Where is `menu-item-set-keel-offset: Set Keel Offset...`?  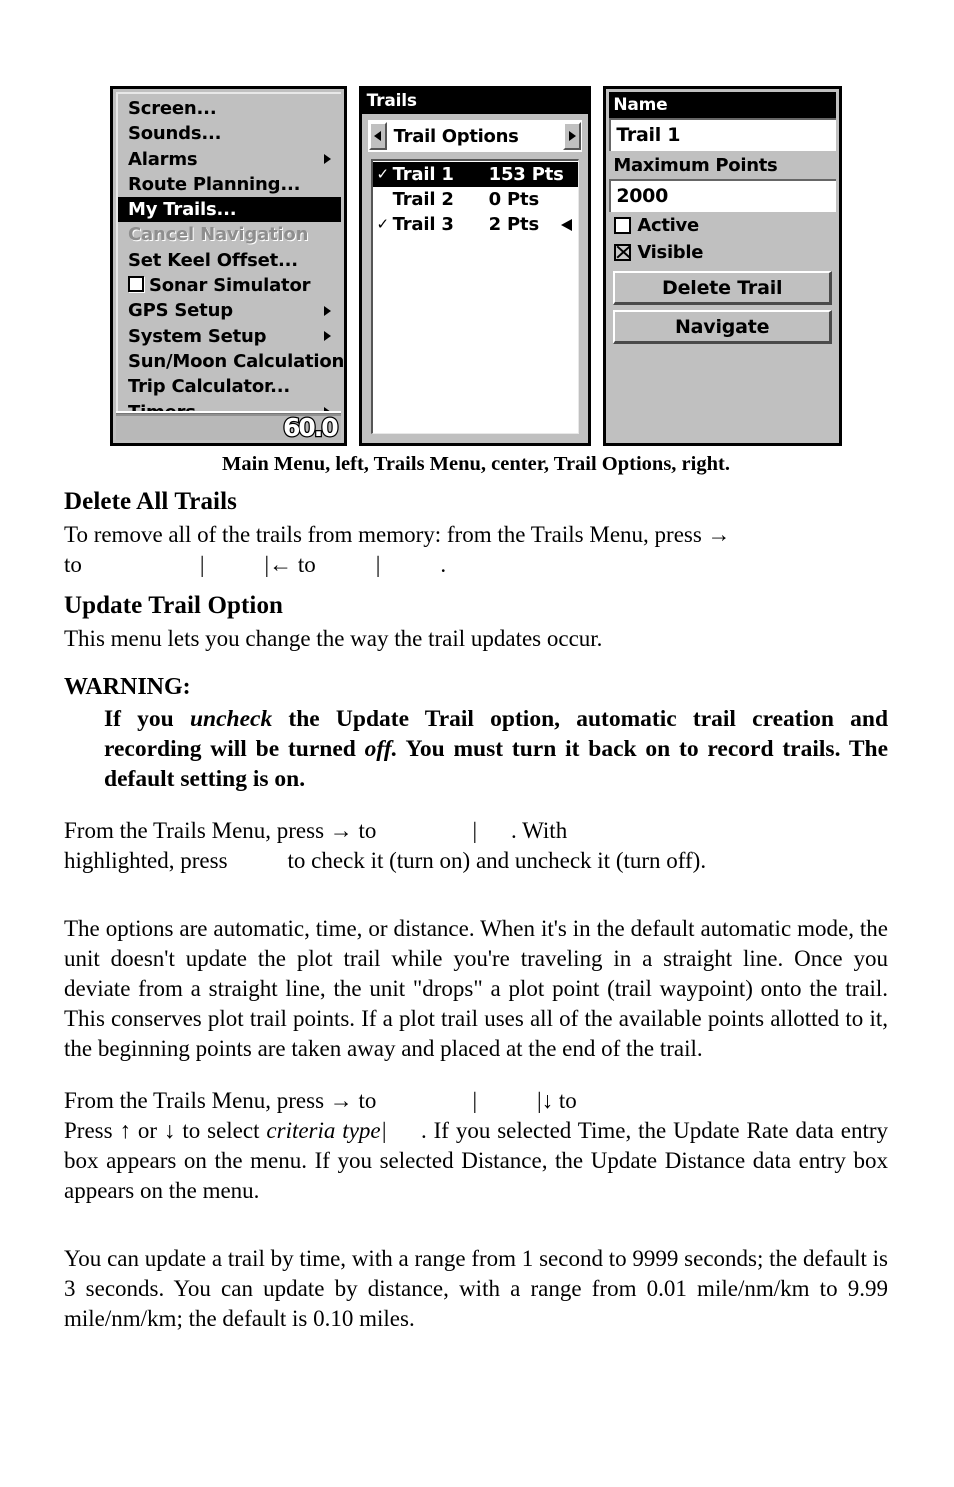 menu-item-set-keel-offset: Set Keel Offset... is located at coordinates (229, 260).